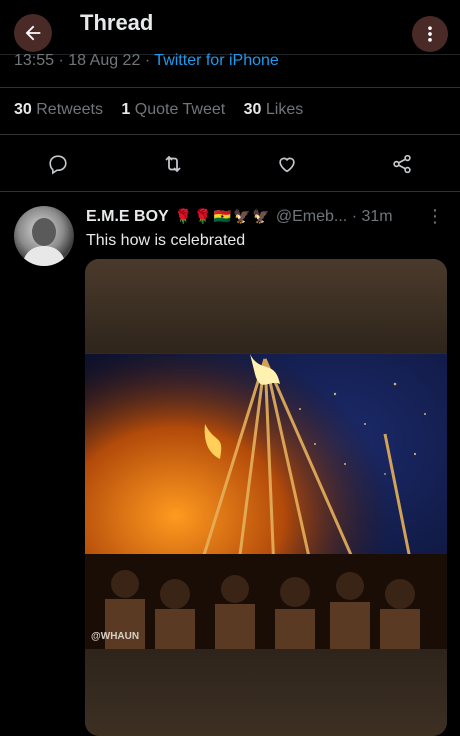 This screenshot has height=736, width=460. I want to click on reply-header: E.M.E BOY 🌹🌹🇬🇭🦅🦅 @Emeb... · 31m, so click(266, 217).